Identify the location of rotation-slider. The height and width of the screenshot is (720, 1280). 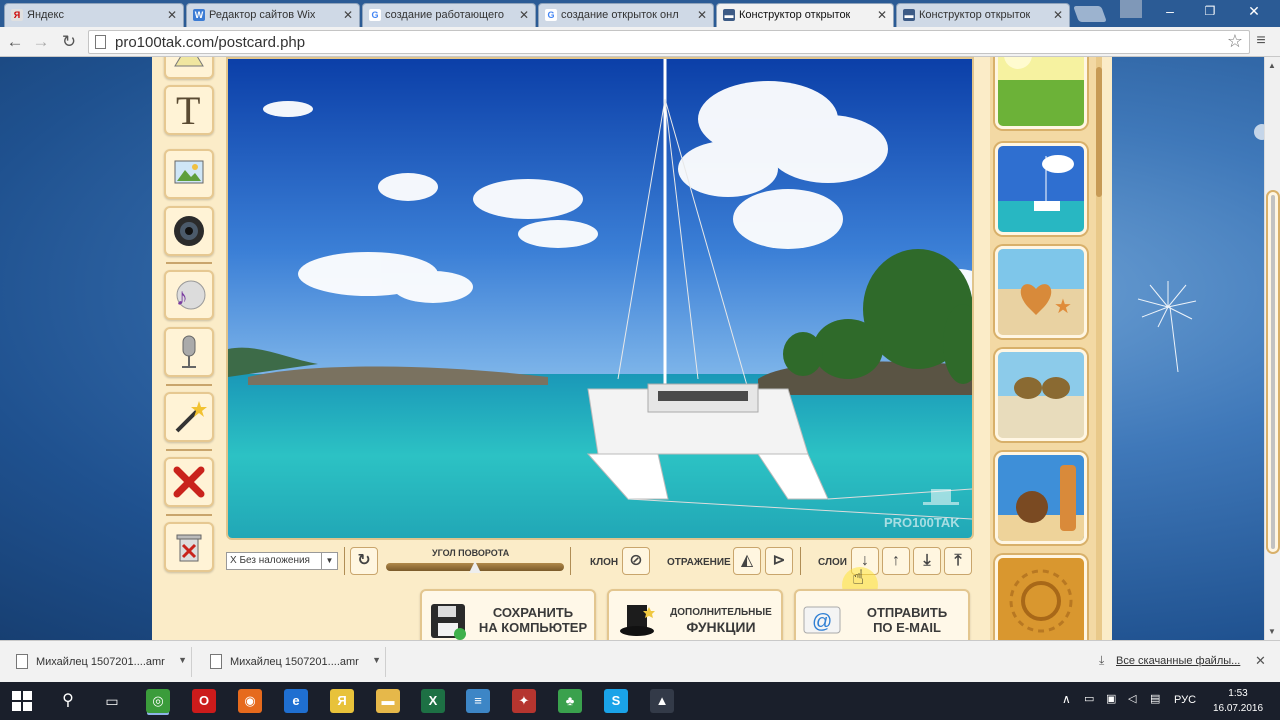
(475, 567).